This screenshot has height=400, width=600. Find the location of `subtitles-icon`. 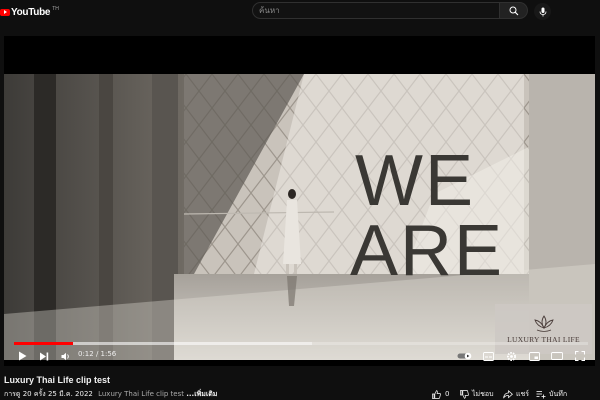

subtitles-icon is located at coordinates (488, 356).